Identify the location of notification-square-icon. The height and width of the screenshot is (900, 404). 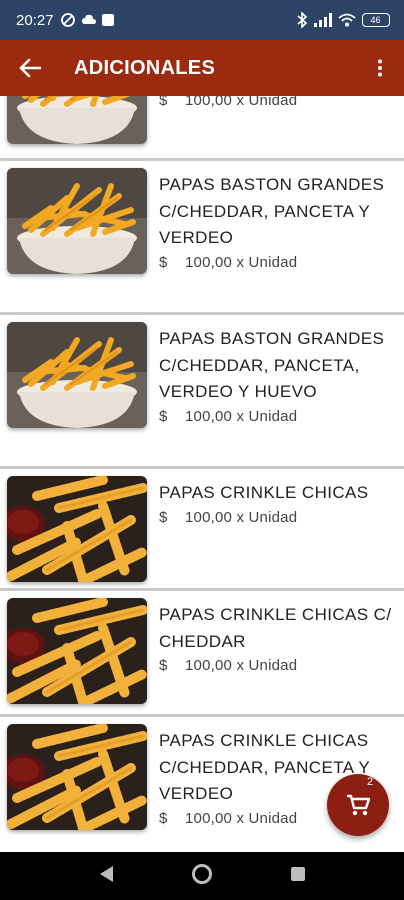
(107, 20).